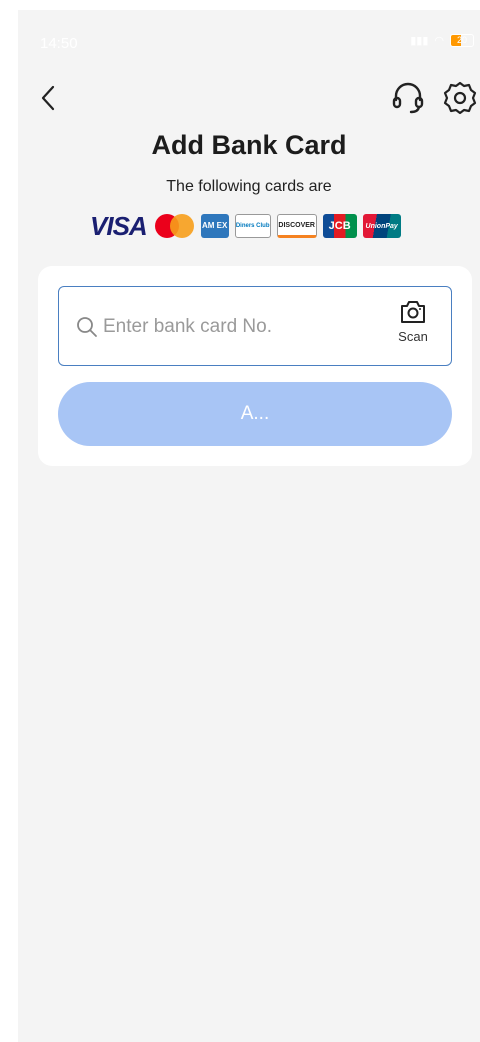 The image size is (480, 1042). I want to click on status-bar: 14:50 ▮▮▮ ◠ 20, so click(249, 39).